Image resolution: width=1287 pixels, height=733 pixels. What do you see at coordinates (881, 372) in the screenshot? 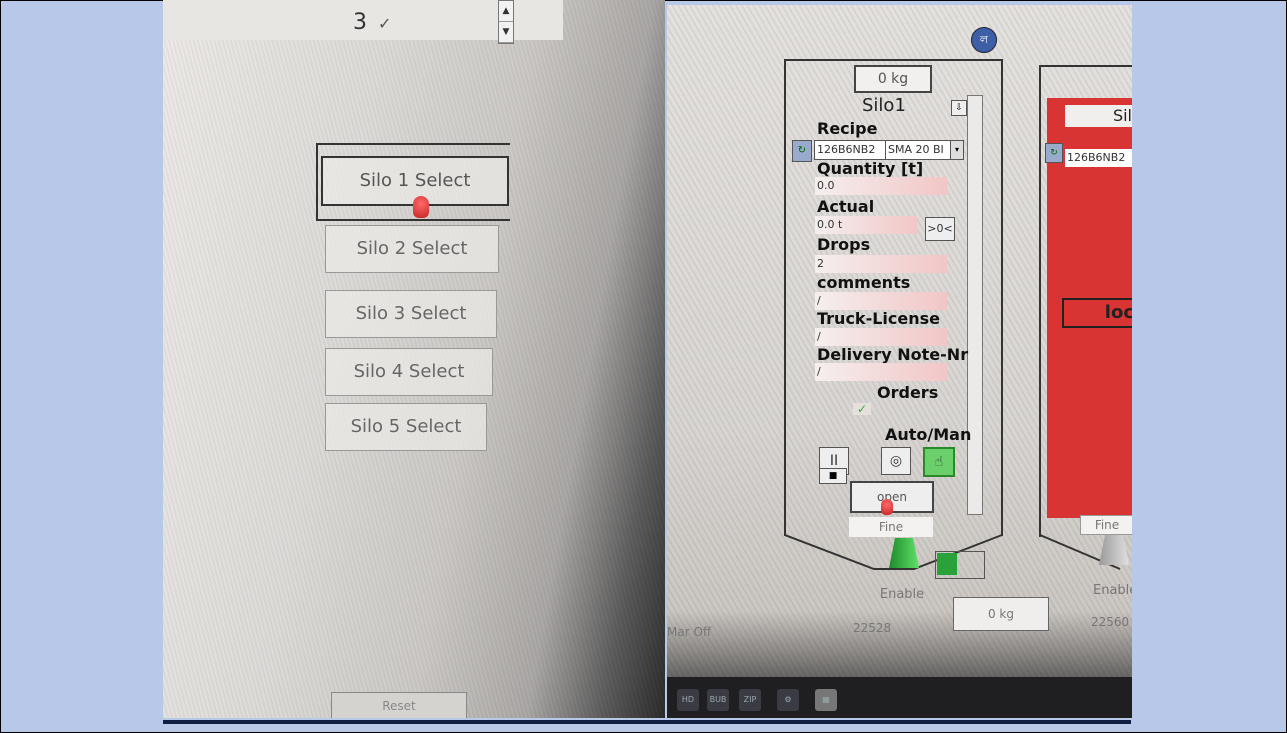
I see `delivery-note-field: /` at bounding box center [881, 372].